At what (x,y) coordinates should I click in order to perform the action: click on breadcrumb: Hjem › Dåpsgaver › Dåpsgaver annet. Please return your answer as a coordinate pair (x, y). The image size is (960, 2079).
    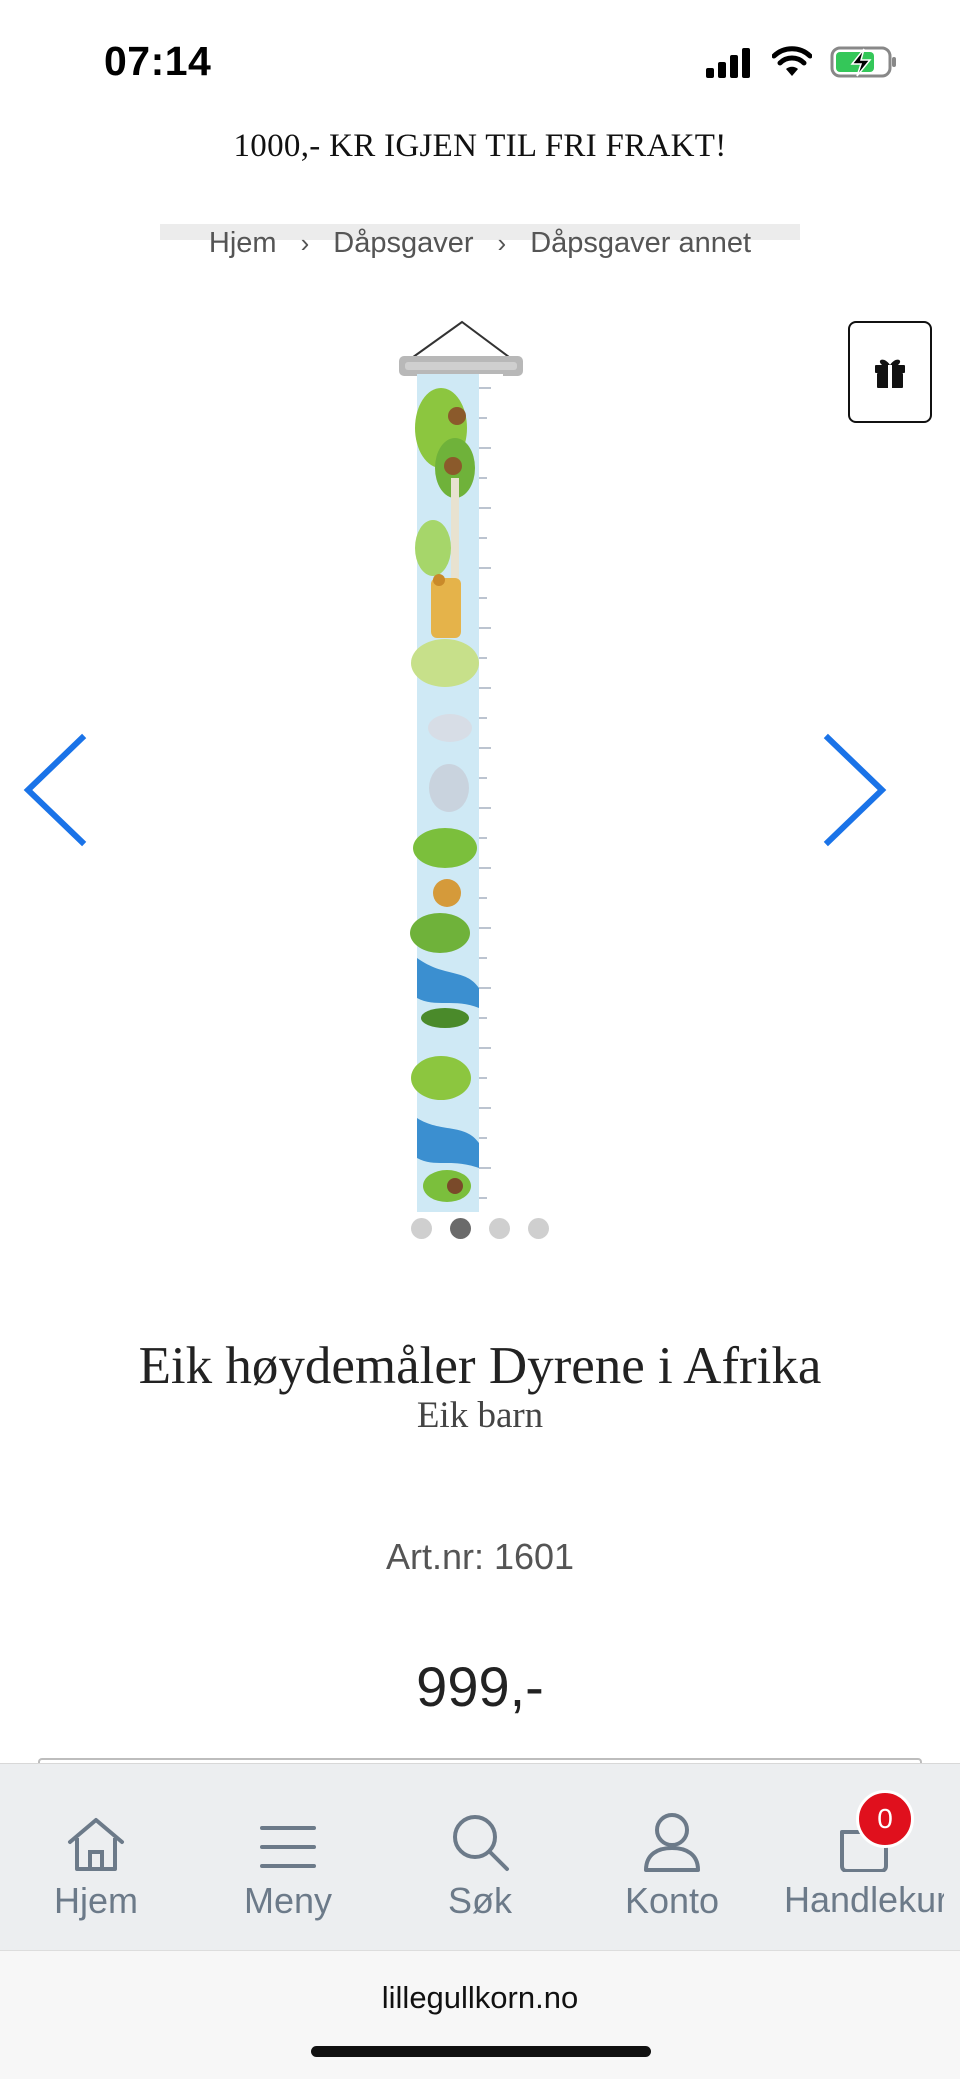
    Looking at the image, I should click on (480, 243).